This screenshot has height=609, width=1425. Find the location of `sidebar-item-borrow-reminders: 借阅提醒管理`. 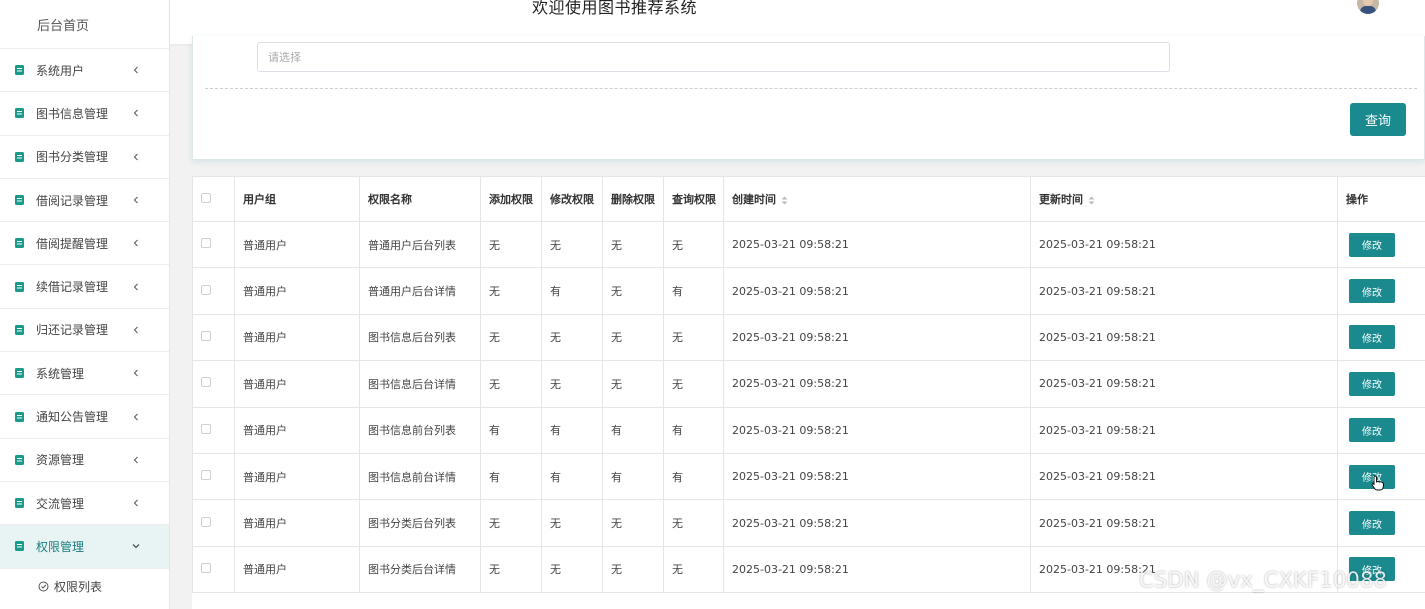

sidebar-item-borrow-reminders: 借阅提醒管理 is located at coordinates (84, 244).